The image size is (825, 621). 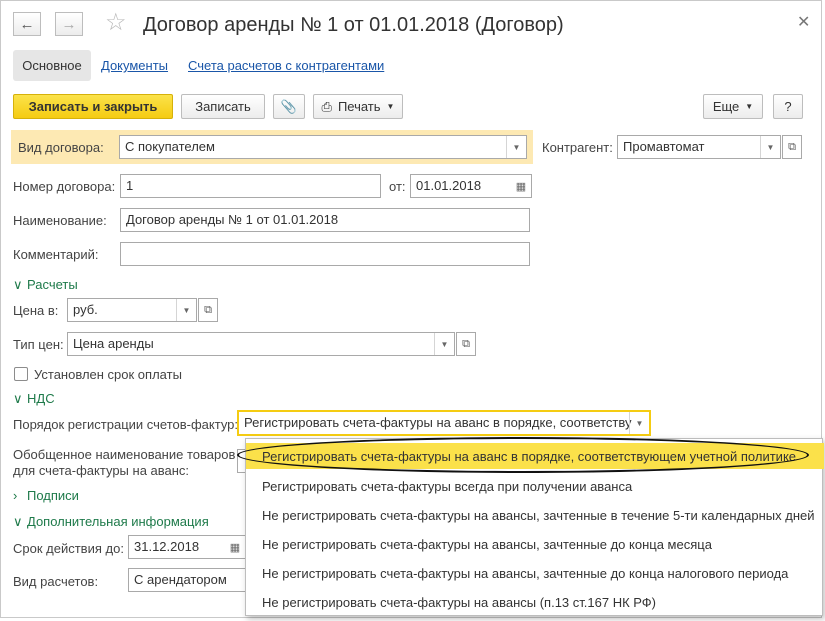 What do you see at coordinates (85, 309) in the screenshot?
I see `price-in-value: руб.` at bounding box center [85, 309].